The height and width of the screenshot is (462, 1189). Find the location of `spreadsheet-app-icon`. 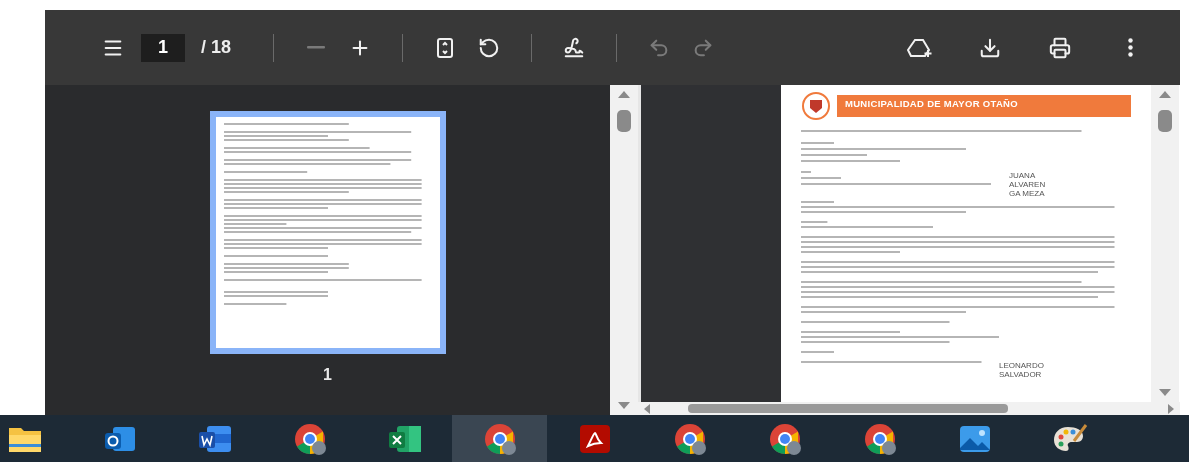

spreadsheet-app-icon is located at coordinates (404, 438).